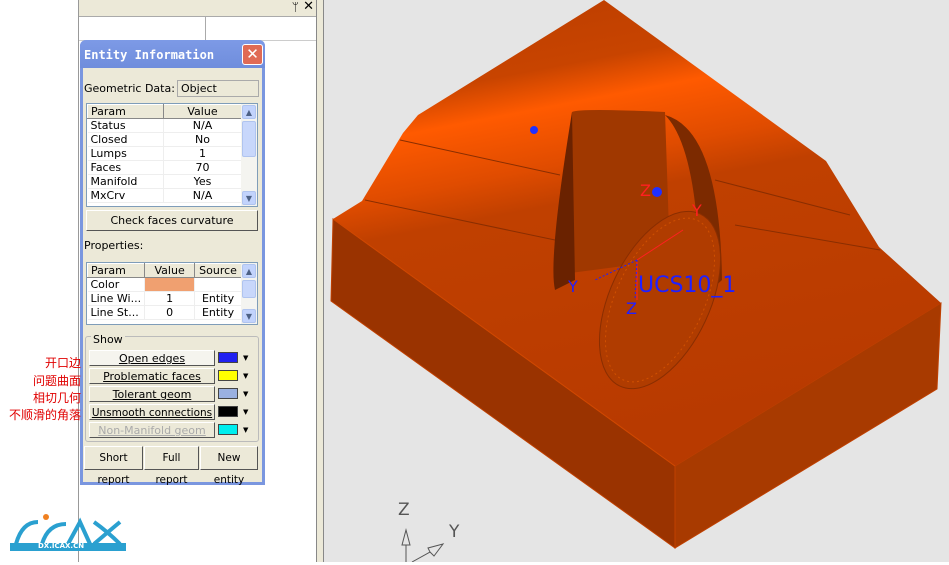  I want to click on annotation-open-edges: 开口边, so click(62, 363).